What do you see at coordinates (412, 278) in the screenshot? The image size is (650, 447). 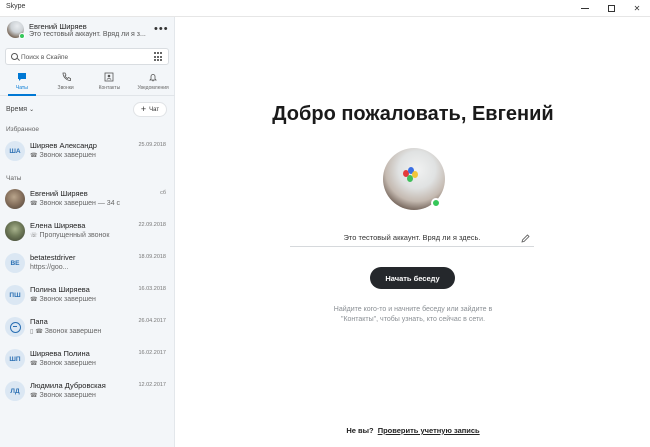 I see `start-conversation-button: Начать беседу` at bounding box center [412, 278].